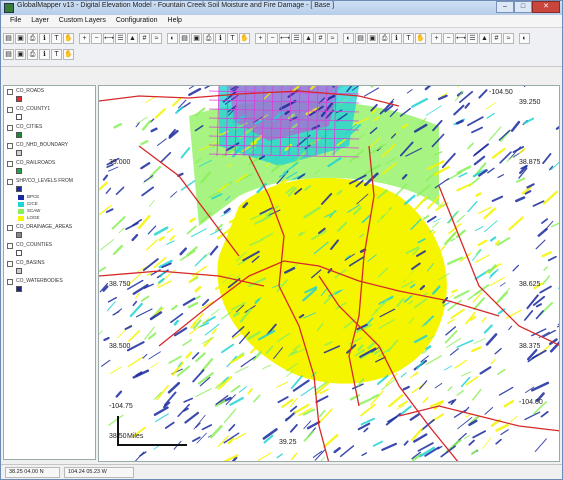 This screenshot has width=563, height=480. I want to click on legend-label: BPCE, so click(33, 196).